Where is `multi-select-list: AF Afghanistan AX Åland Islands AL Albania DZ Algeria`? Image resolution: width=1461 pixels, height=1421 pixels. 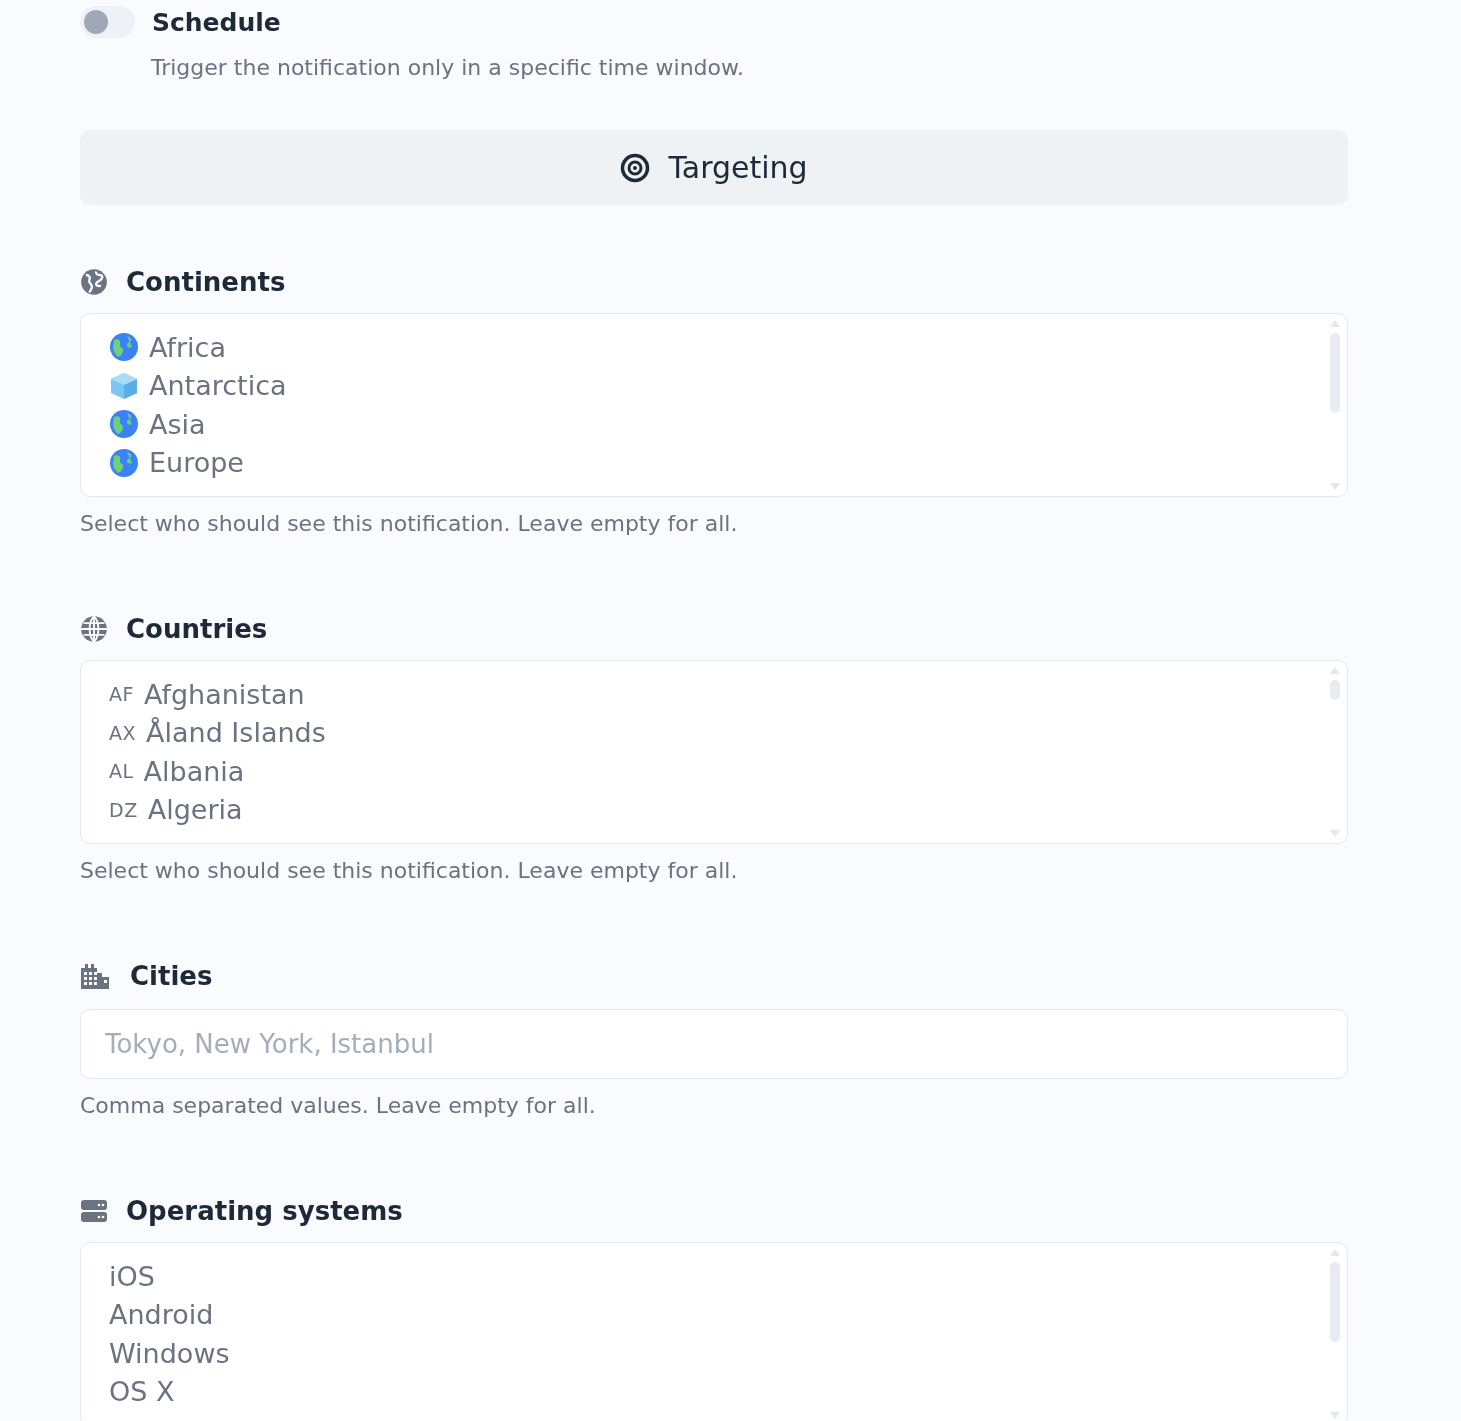 multi-select-list: AF Afghanistan AX Åland Islands AL Albania DZ Algeria is located at coordinates (714, 752).